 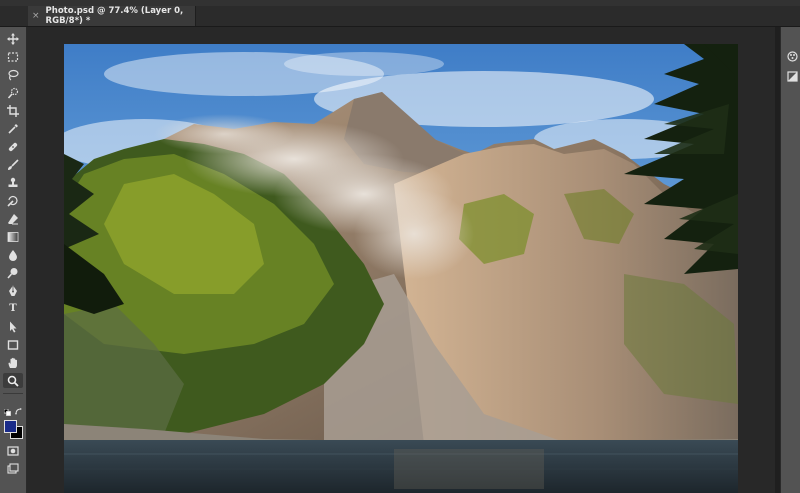 I want to click on eyedropper-tool, so click(x=13, y=128).